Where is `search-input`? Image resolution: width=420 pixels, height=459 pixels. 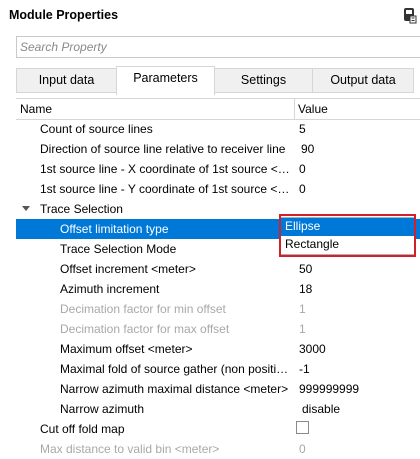
search-input is located at coordinates (218, 47).